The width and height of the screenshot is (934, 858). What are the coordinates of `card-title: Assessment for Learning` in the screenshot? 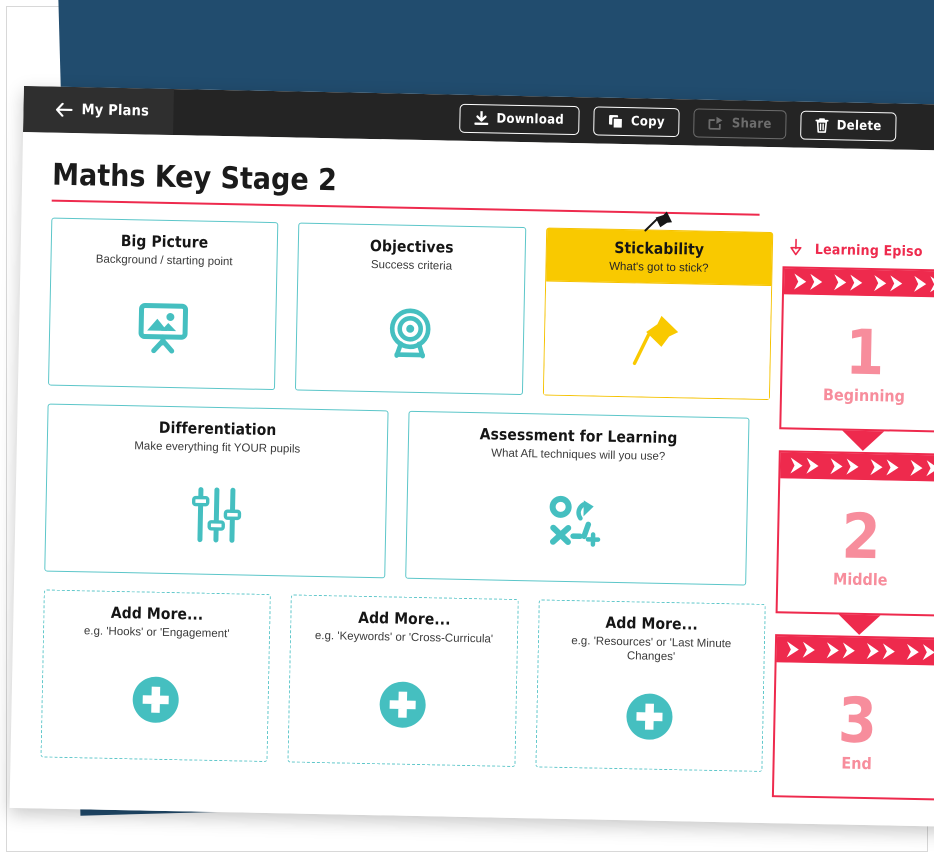 It's located at (578, 436).